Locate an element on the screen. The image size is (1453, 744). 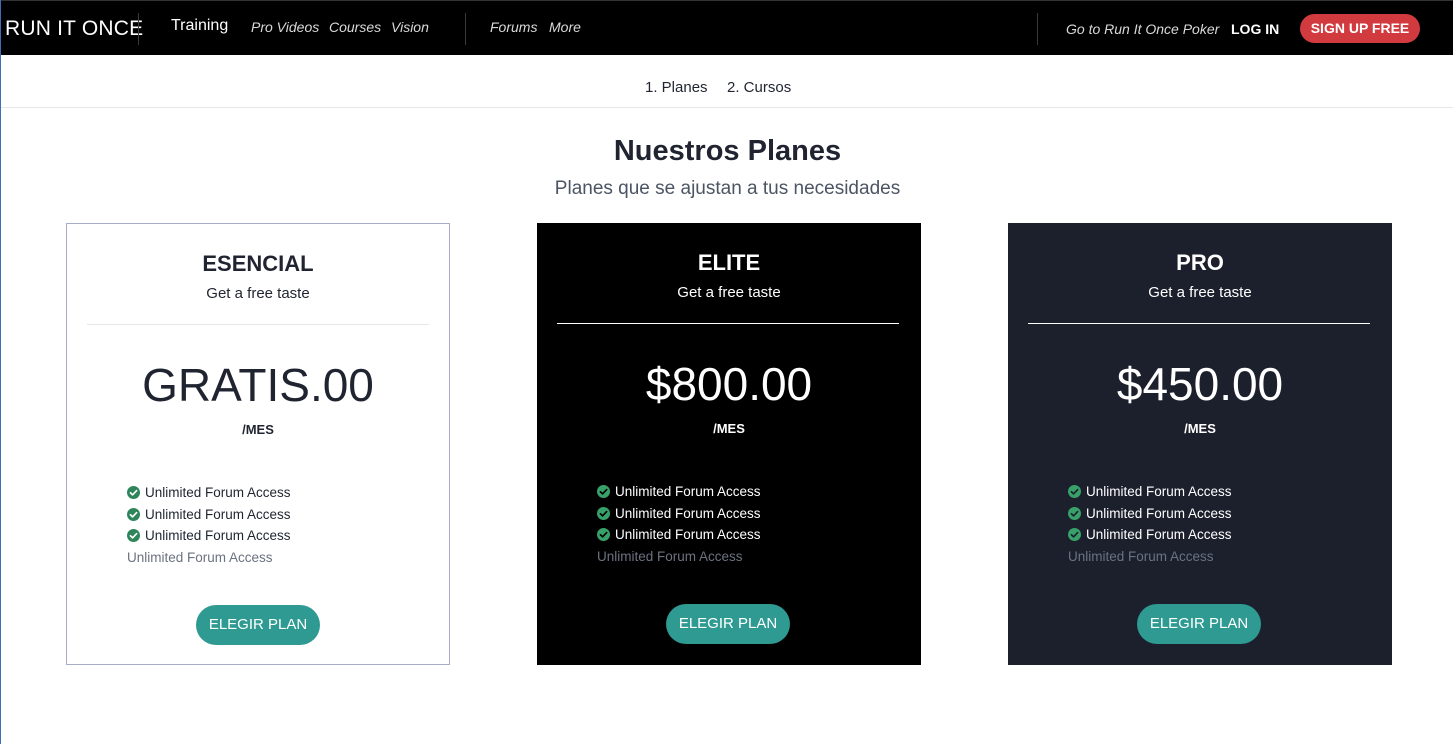
brand-logo: RUN IT ONCE is located at coordinates (74, 29).